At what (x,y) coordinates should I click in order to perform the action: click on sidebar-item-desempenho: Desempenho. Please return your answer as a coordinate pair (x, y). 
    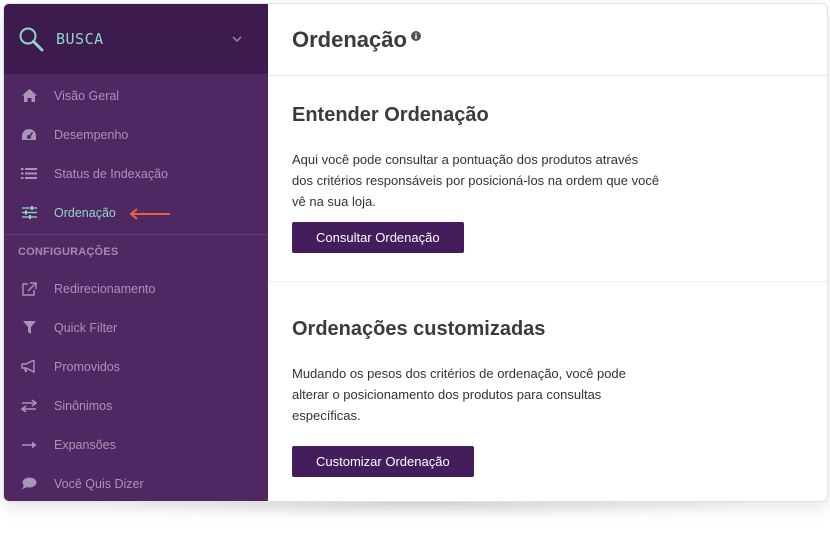
    Looking at the image, I should click on (136, 134).